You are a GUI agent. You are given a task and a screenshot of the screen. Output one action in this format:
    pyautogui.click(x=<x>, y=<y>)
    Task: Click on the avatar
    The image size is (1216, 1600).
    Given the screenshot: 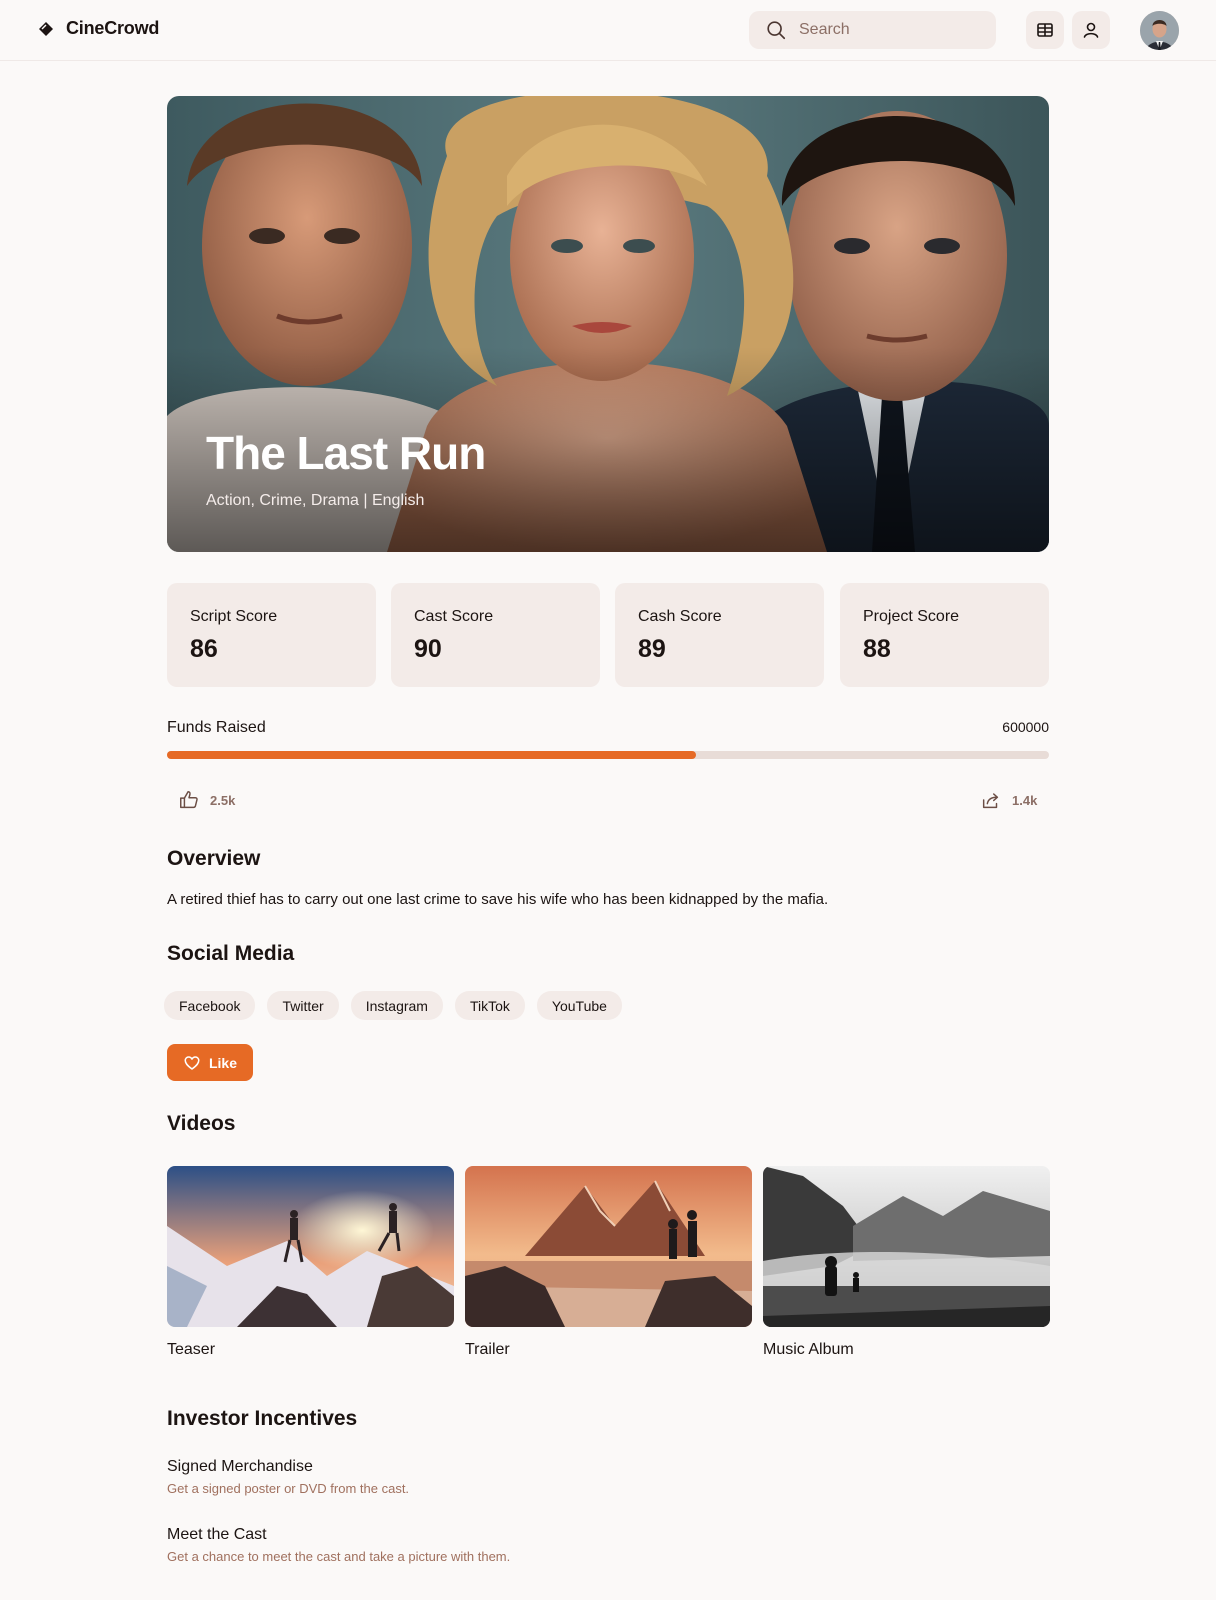 What is the action you would take?
    pyautogui.click(x=1159, y=30)
    